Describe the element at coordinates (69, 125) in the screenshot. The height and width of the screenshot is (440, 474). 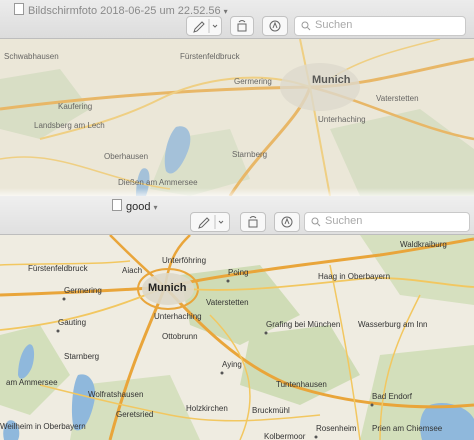
I see `map-label-landsberg: Landsberg am Lech` at that location.